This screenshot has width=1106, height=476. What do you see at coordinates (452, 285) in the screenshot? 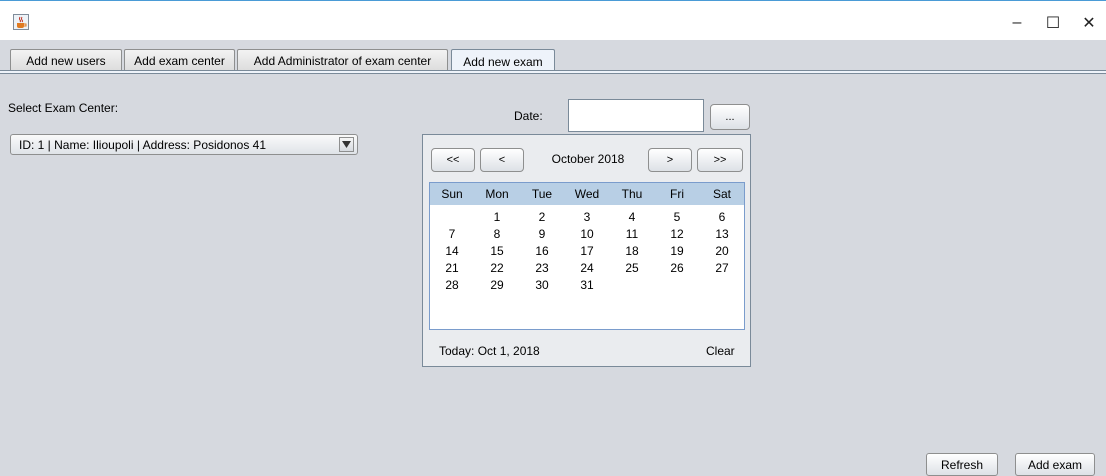
I see `day-cell: 28` at bounding box center [452, 285].